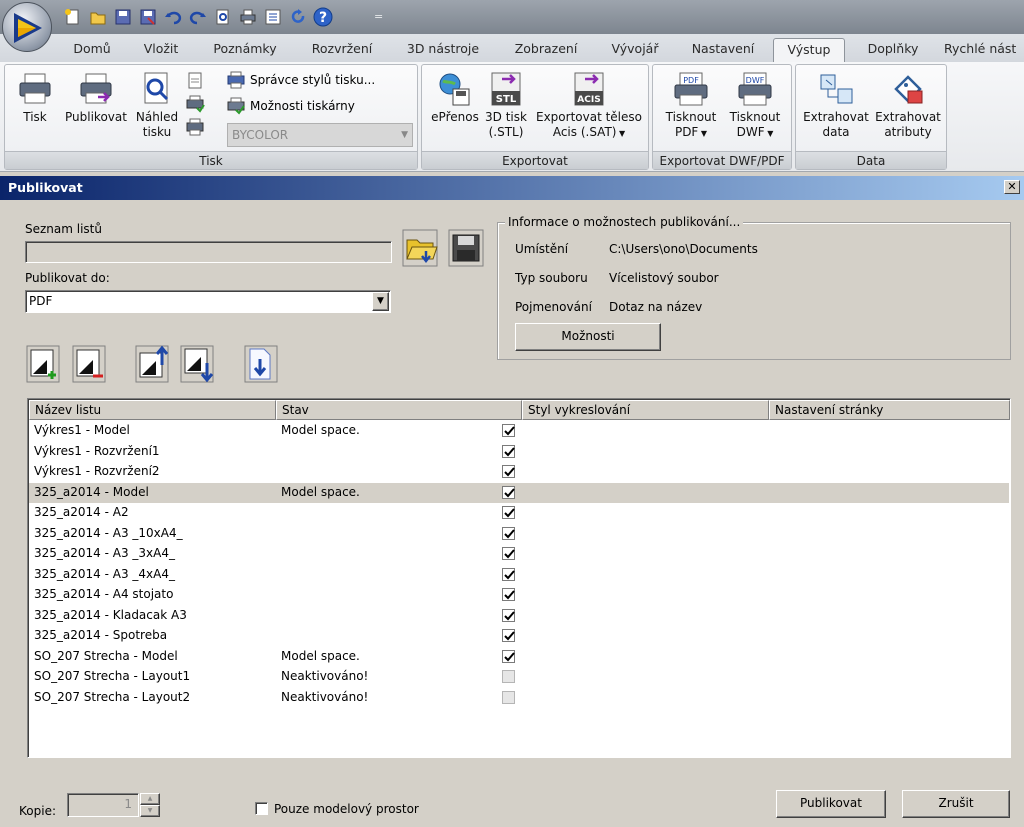  What do you see at coordinates (519, 452) in the screenshot?
I see `table-row: Výkres1 - Rozvržení1` at bounding box center [519, 452].